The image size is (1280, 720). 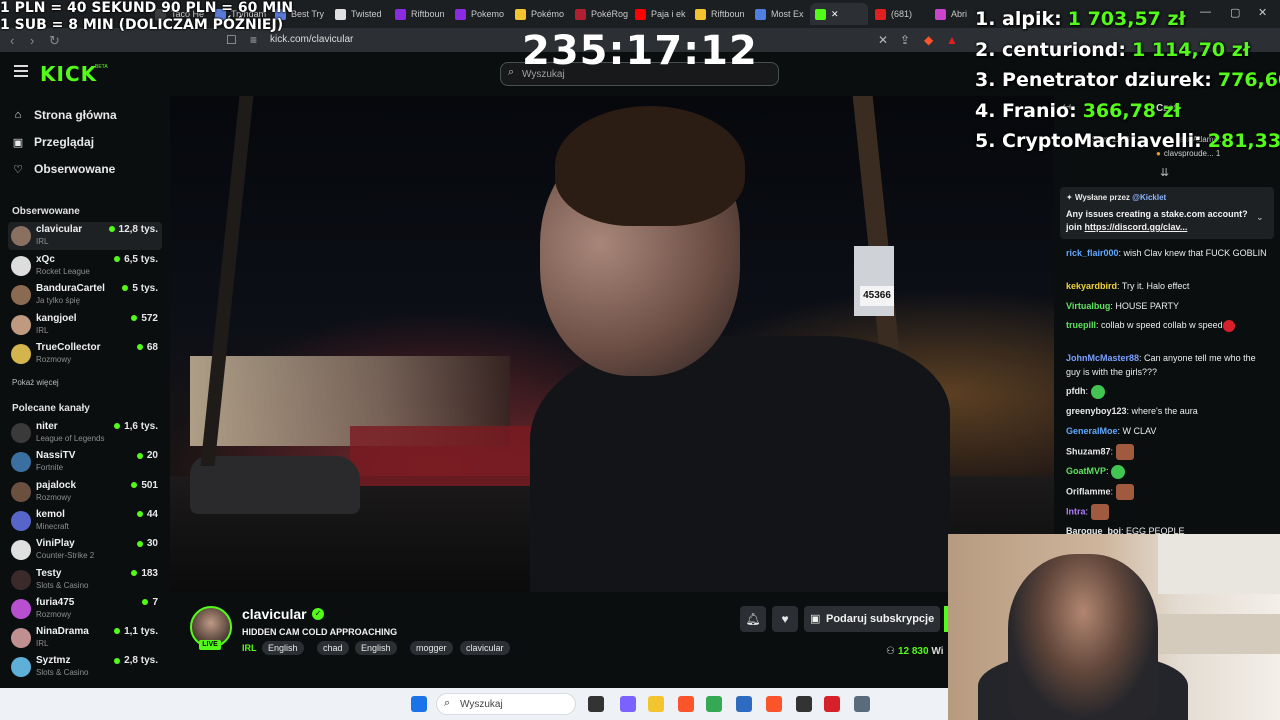 What do you see at coordinates (1086, 471) in the screenshot?
I see `chat-username: GoatMVP` at bounding box center [1086, 471].